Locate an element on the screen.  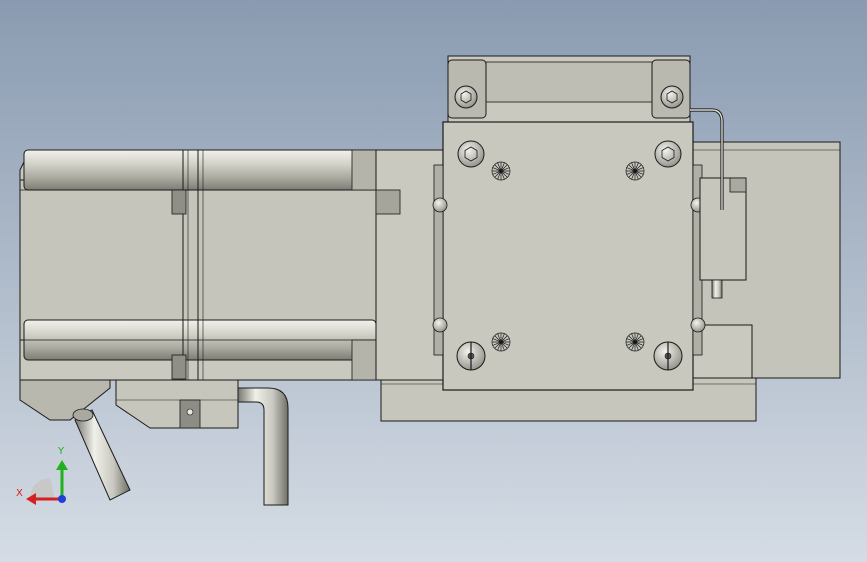
y-axis-label: Y is located at coordinates (61, 451).